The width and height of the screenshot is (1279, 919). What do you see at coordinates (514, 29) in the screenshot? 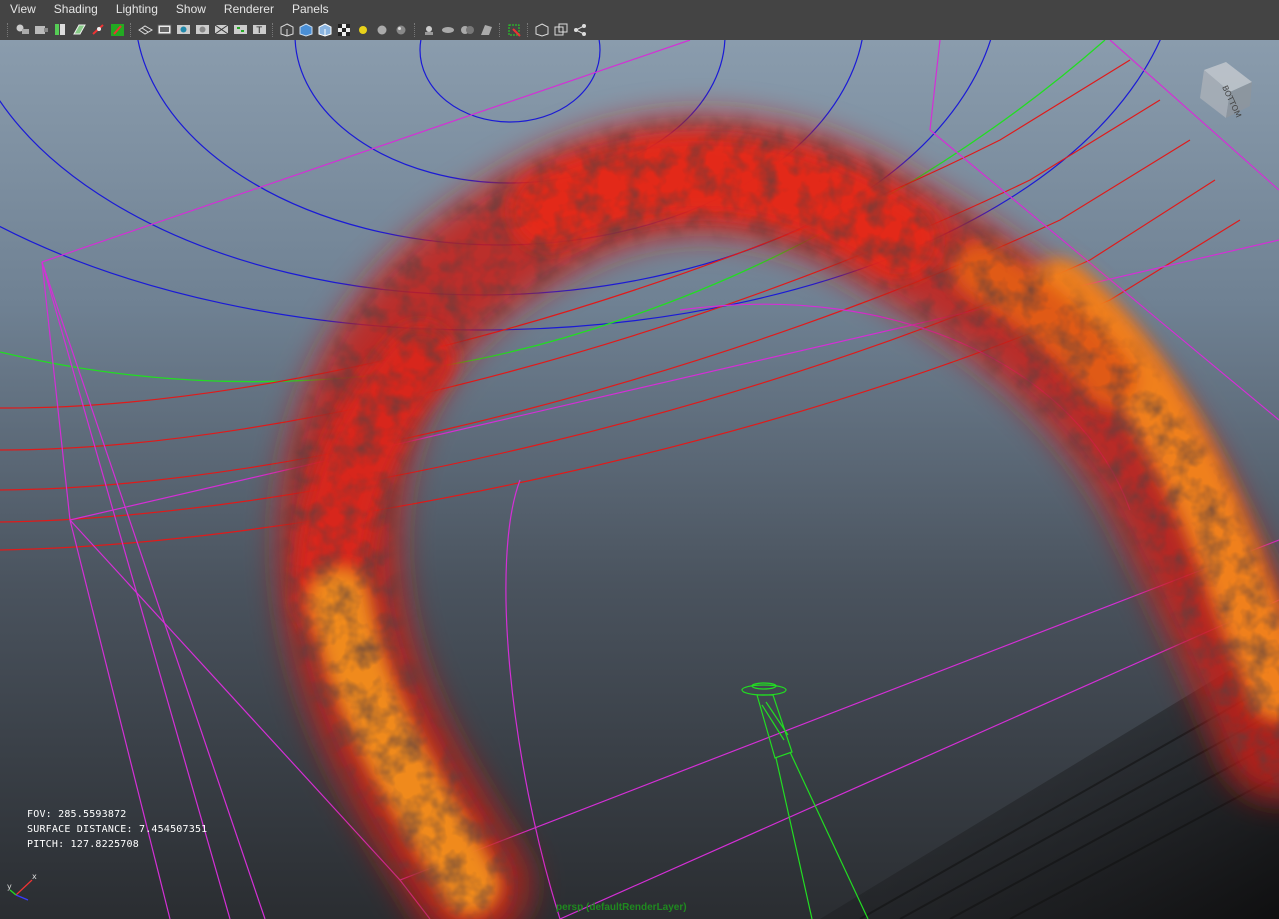
I see `isolate-select-icon` at bounding box center [514, 29].